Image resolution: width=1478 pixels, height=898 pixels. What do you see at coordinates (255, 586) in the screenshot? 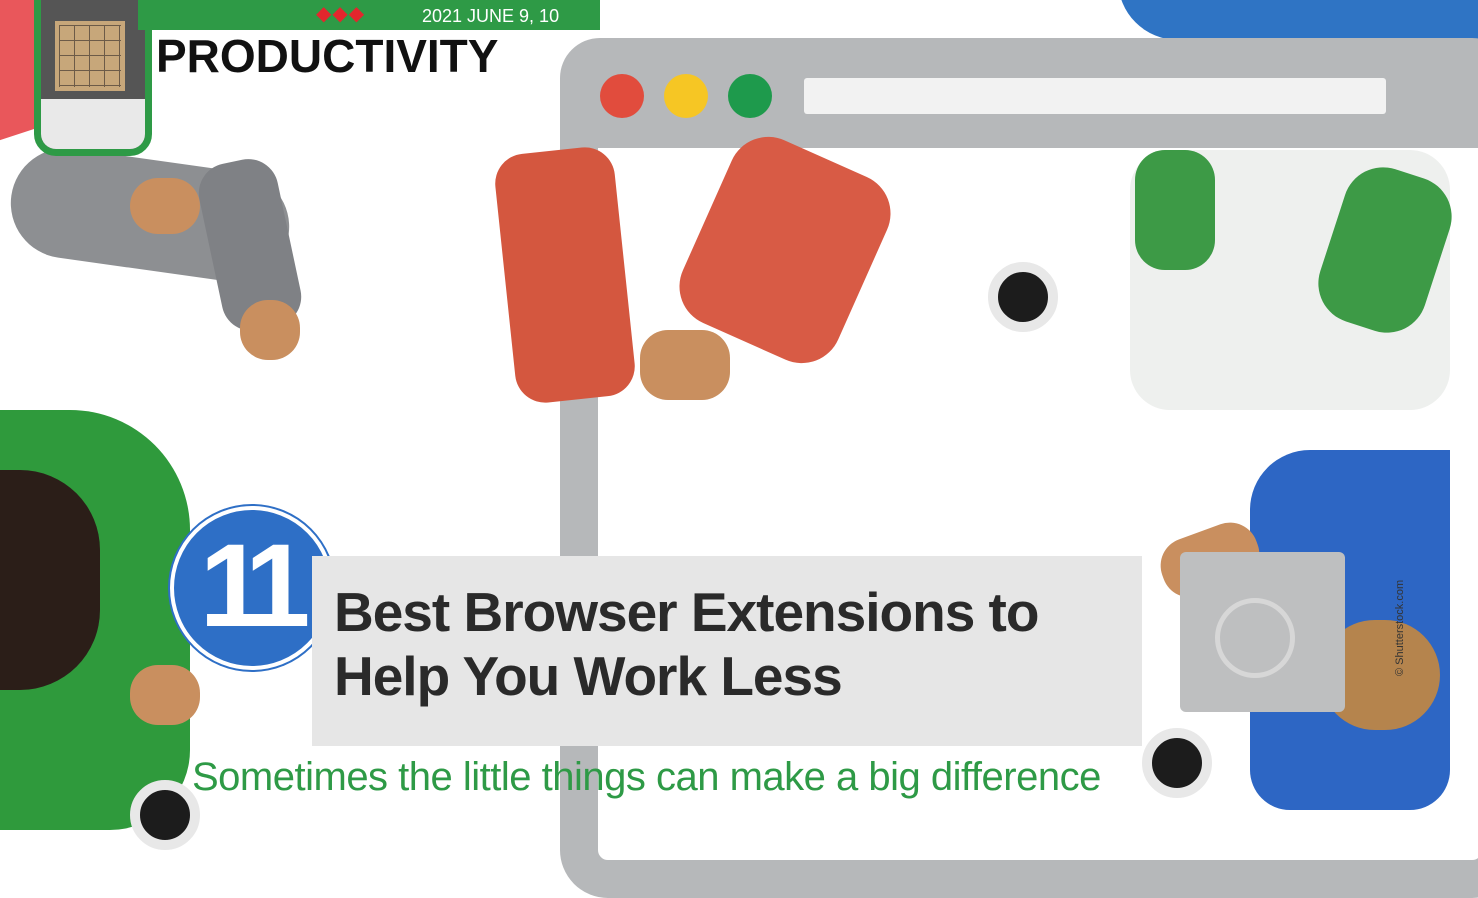
I see `number-badge-text: 11` at bounding box center [255, 586].